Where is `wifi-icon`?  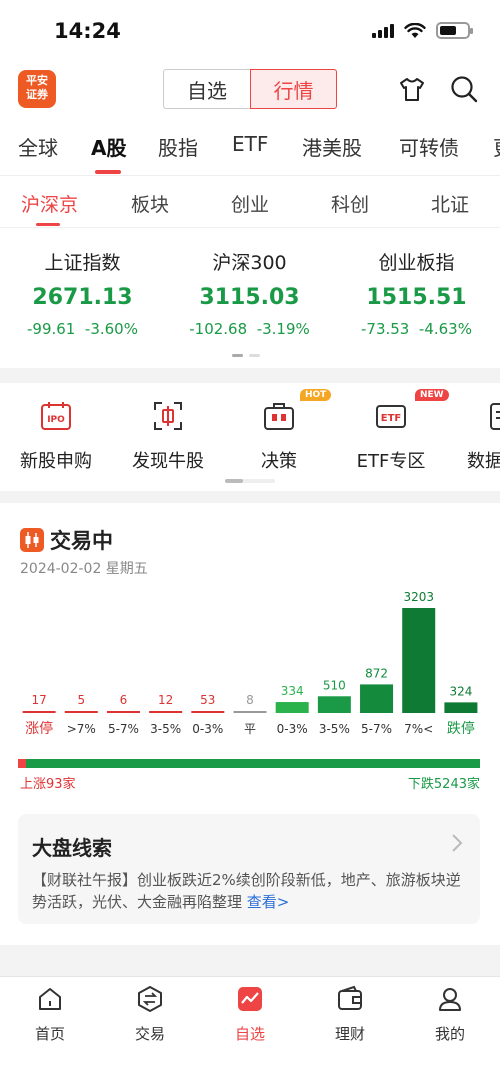 wifi-icon is located at coordinates (415, 30).